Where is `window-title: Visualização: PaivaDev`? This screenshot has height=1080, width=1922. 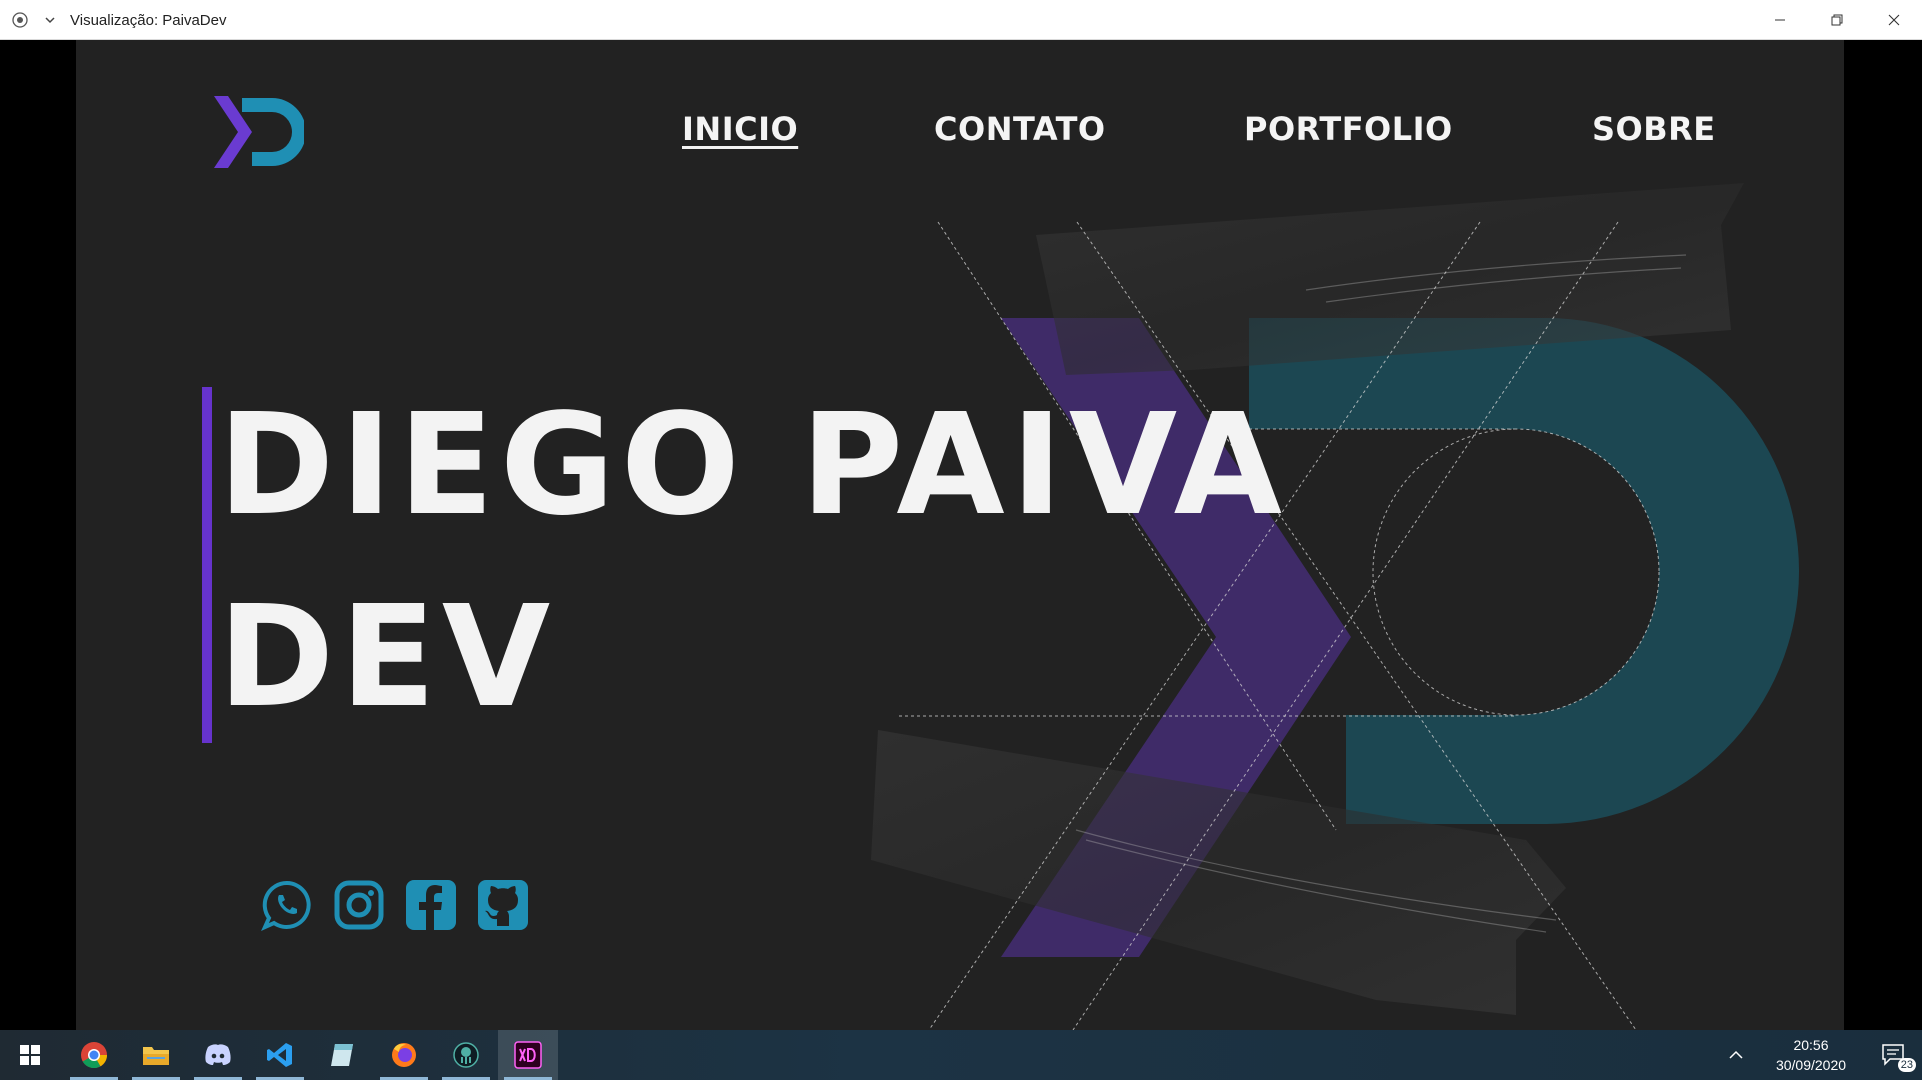
window-title: Visualização: PaivaDev is located at coordinates (148, 20).